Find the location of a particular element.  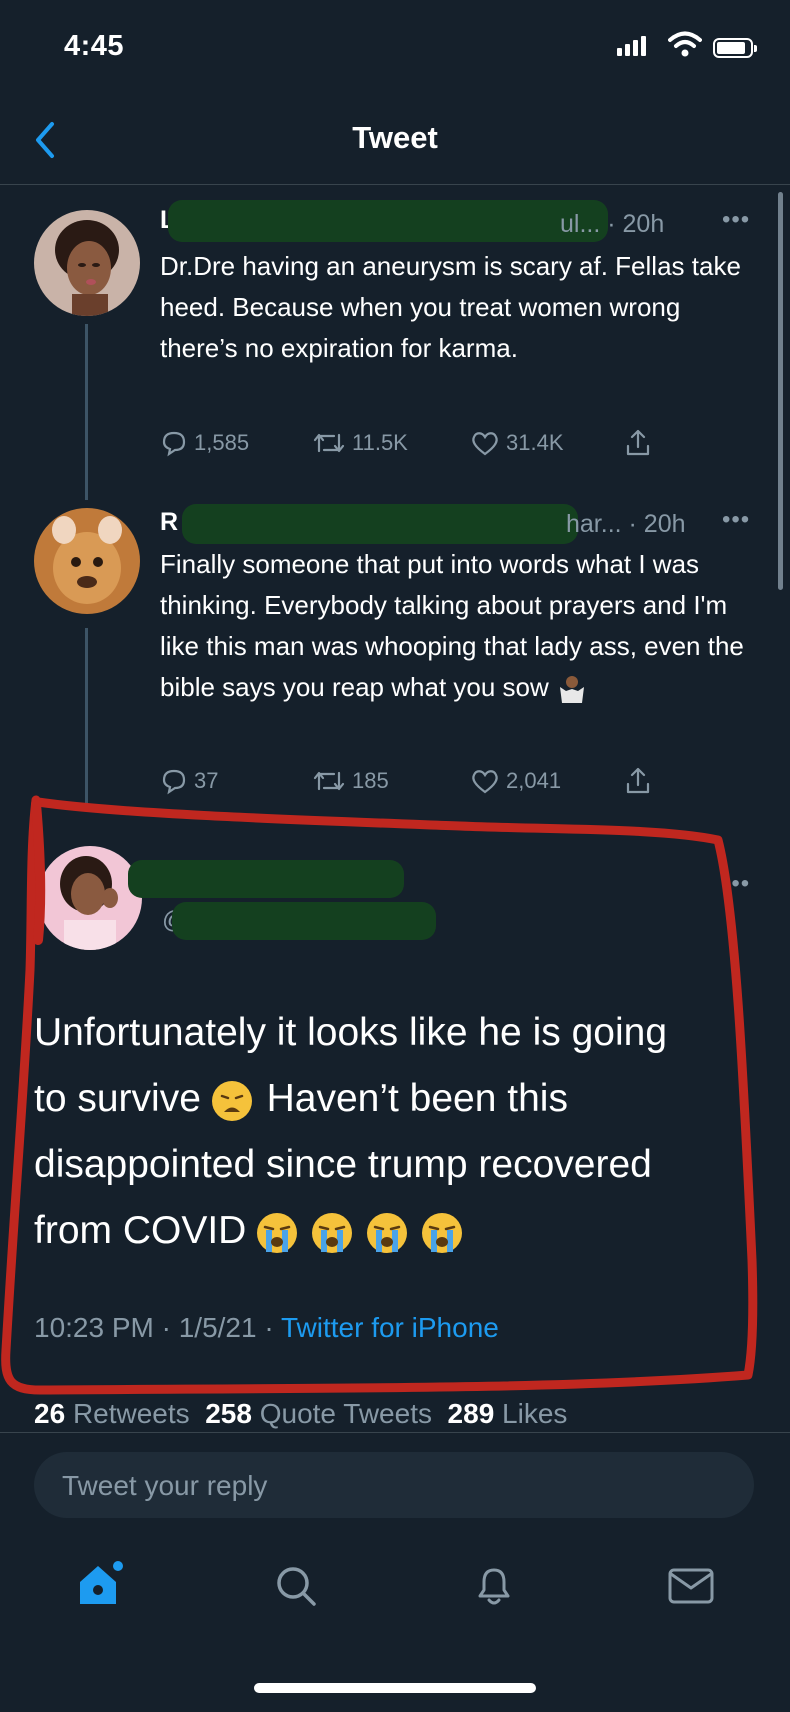

text-line-4: from COVID is located at coordinates (399, 1231).